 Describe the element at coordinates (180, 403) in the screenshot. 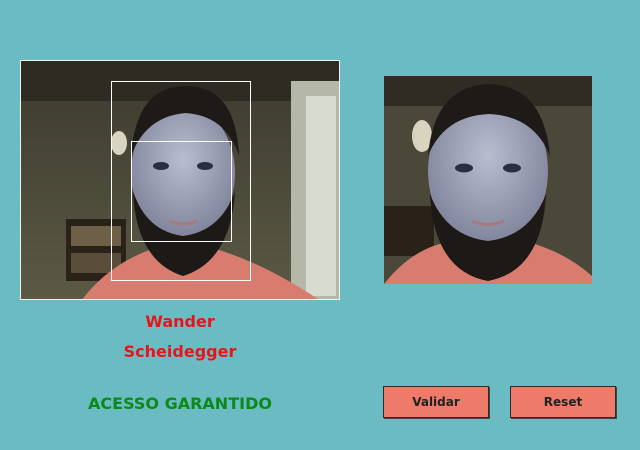

I see `access-status-label: ACESSO GARANTIDO` at that location.